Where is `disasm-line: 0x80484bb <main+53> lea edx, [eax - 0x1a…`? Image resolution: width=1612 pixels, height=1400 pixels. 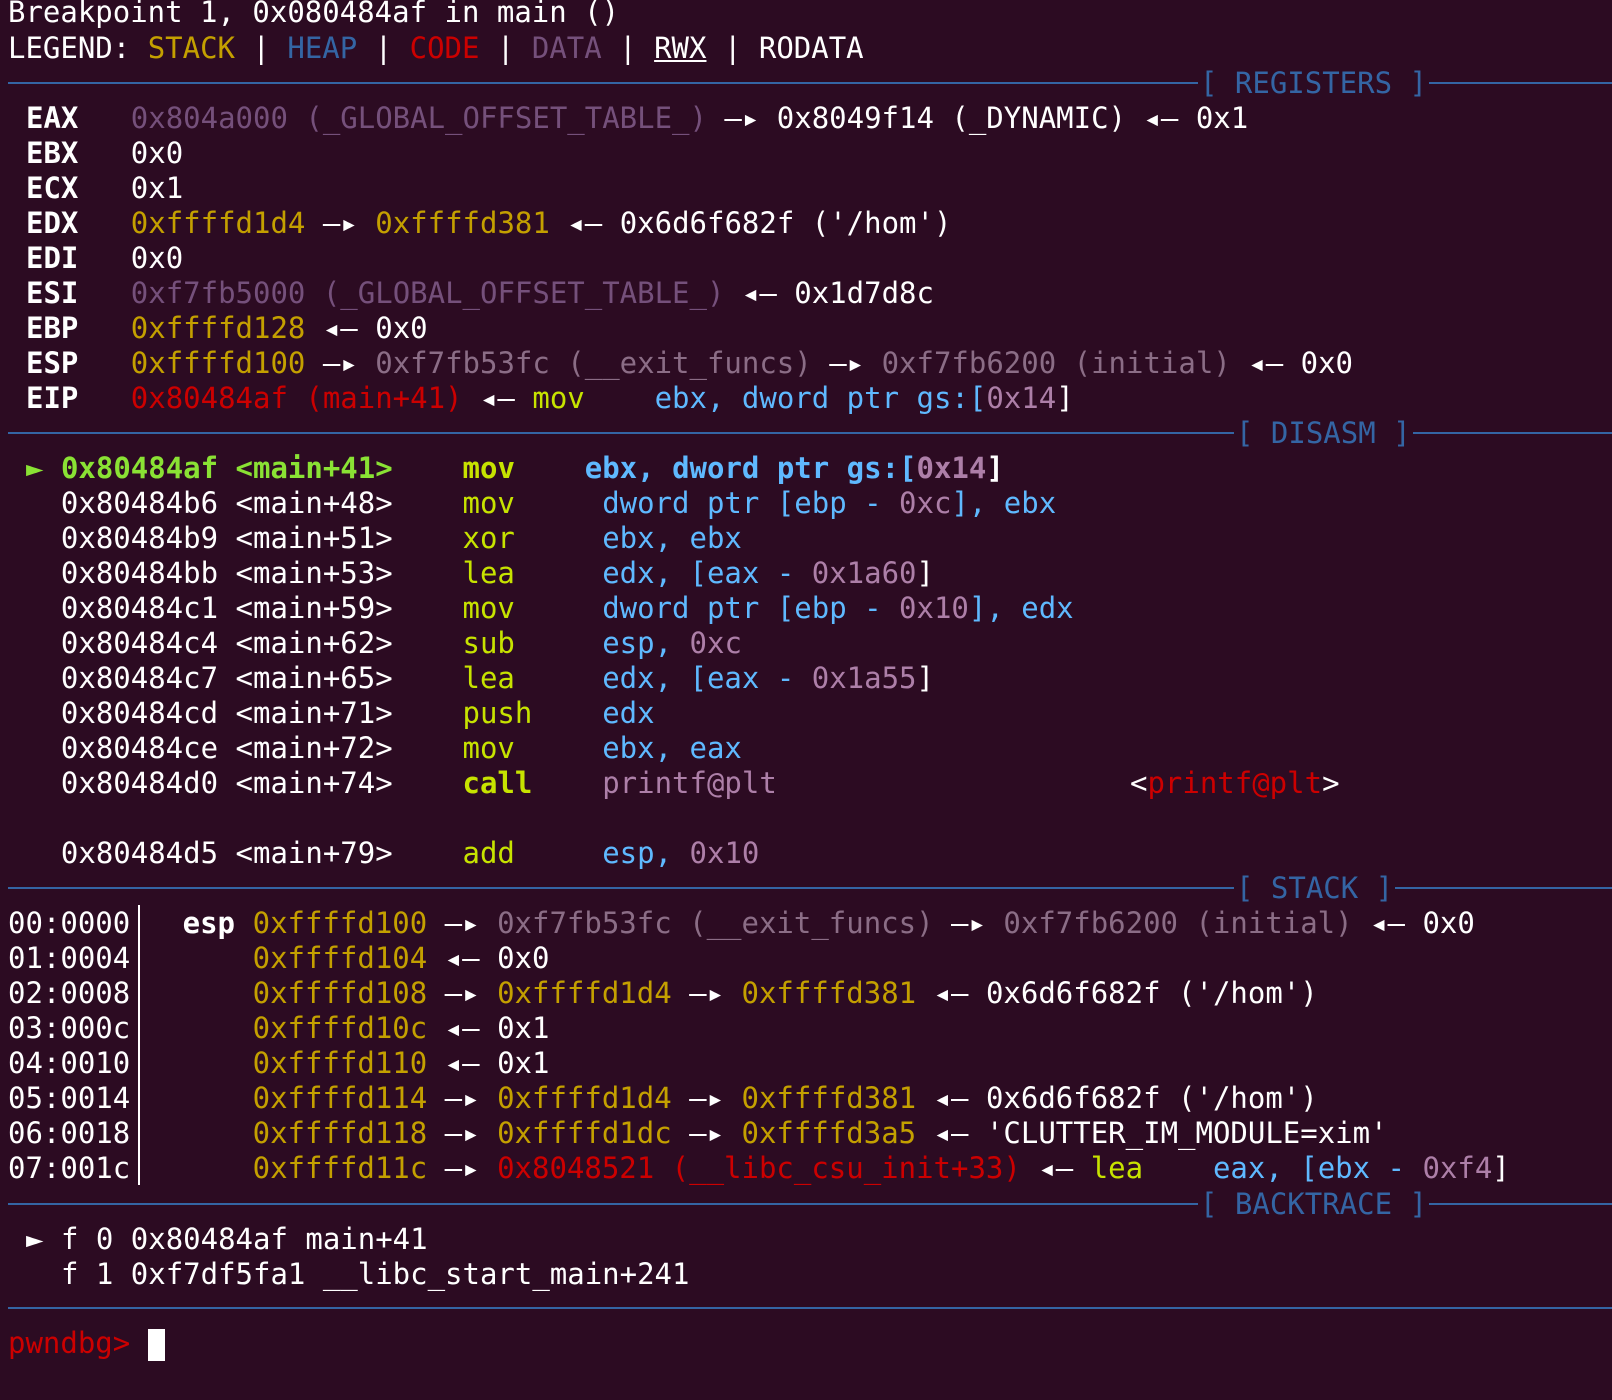 disasm-line: 0x80484bb <main+53> lea edx, [eax - 0x1a… is located at coordinates (480, 573).